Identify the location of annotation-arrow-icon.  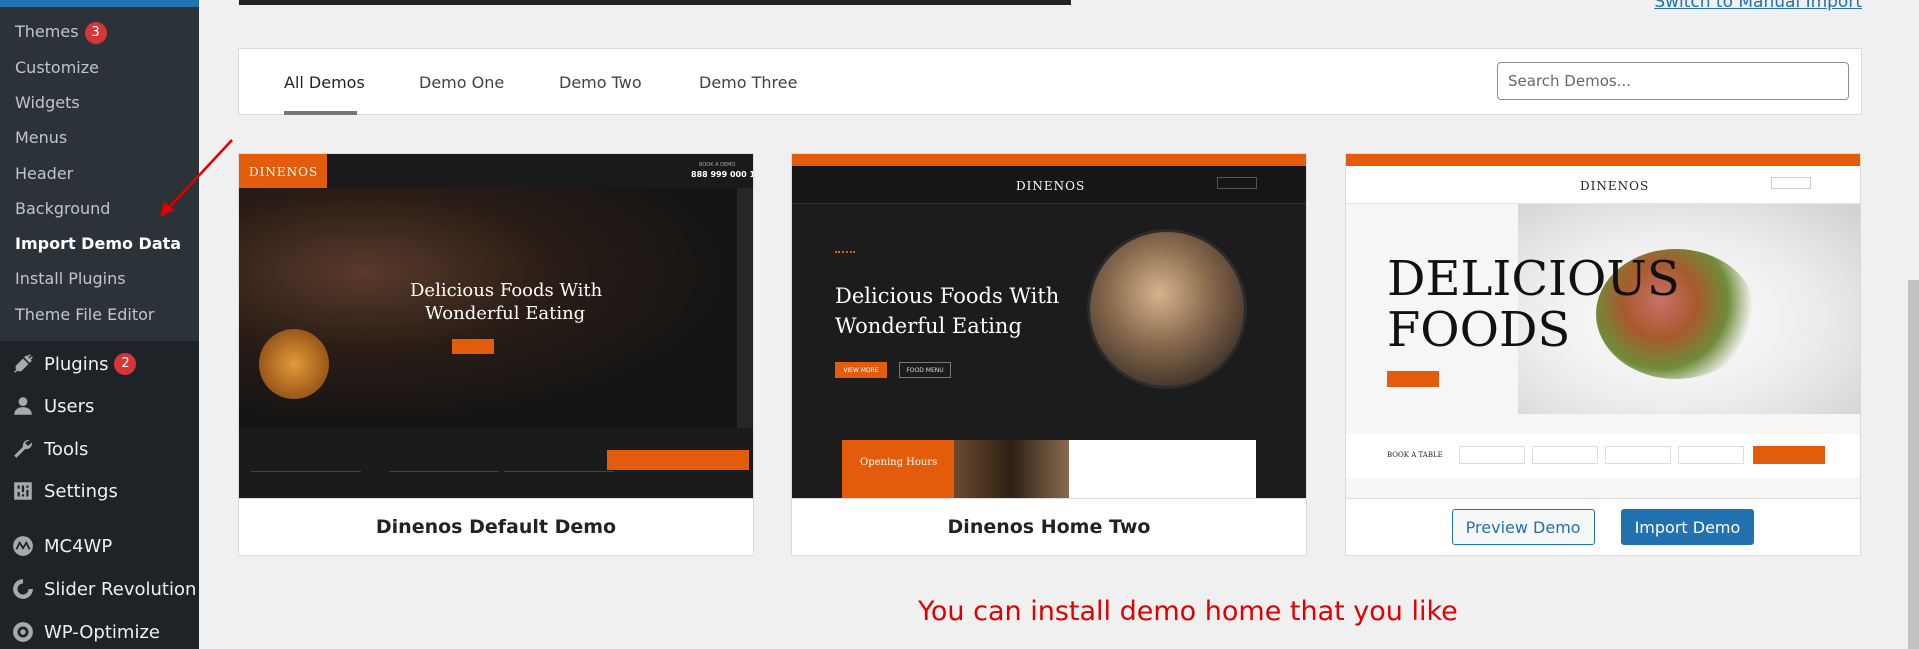
(196, 178).